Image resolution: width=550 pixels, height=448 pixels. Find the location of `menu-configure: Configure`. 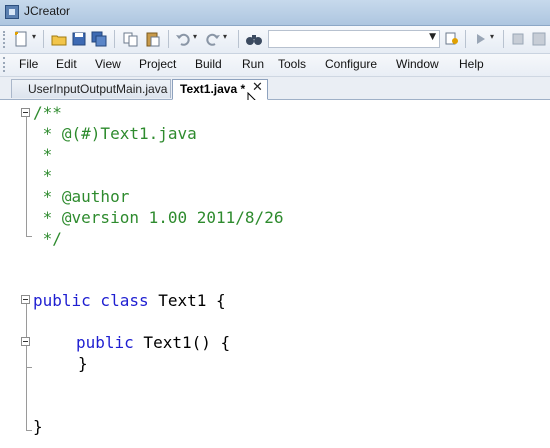

menu-configure: Configure is located at coordinates (351, 64).